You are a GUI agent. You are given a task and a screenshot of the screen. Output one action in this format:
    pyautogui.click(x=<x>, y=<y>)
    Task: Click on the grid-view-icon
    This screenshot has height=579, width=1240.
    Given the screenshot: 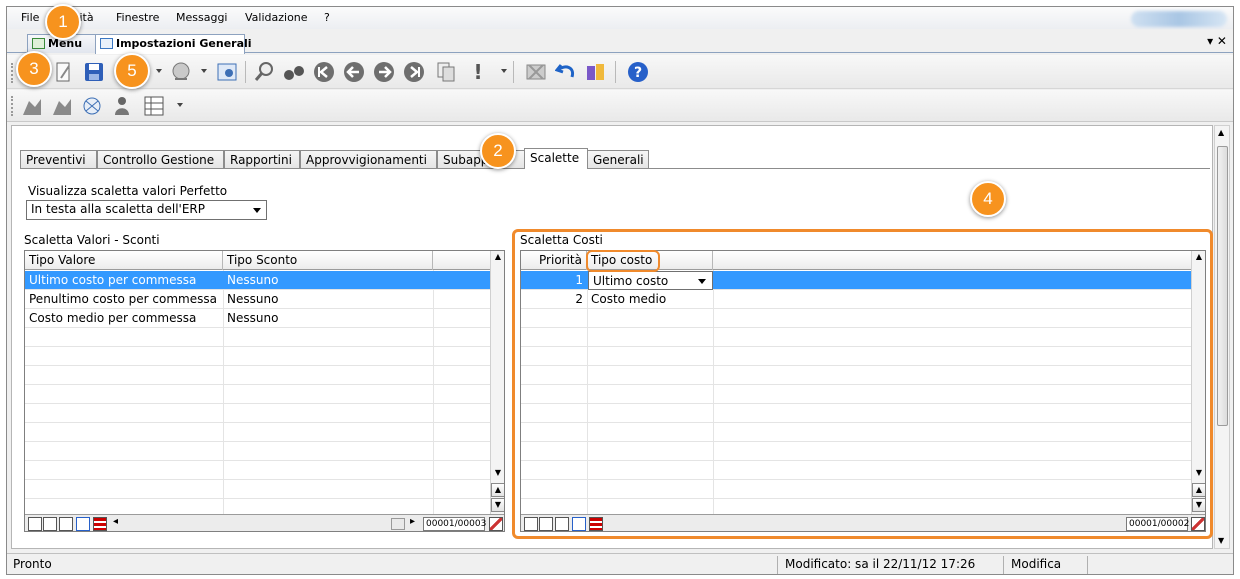 What is the action you would take?
    pyautogui.click(x=154, y=106)
    